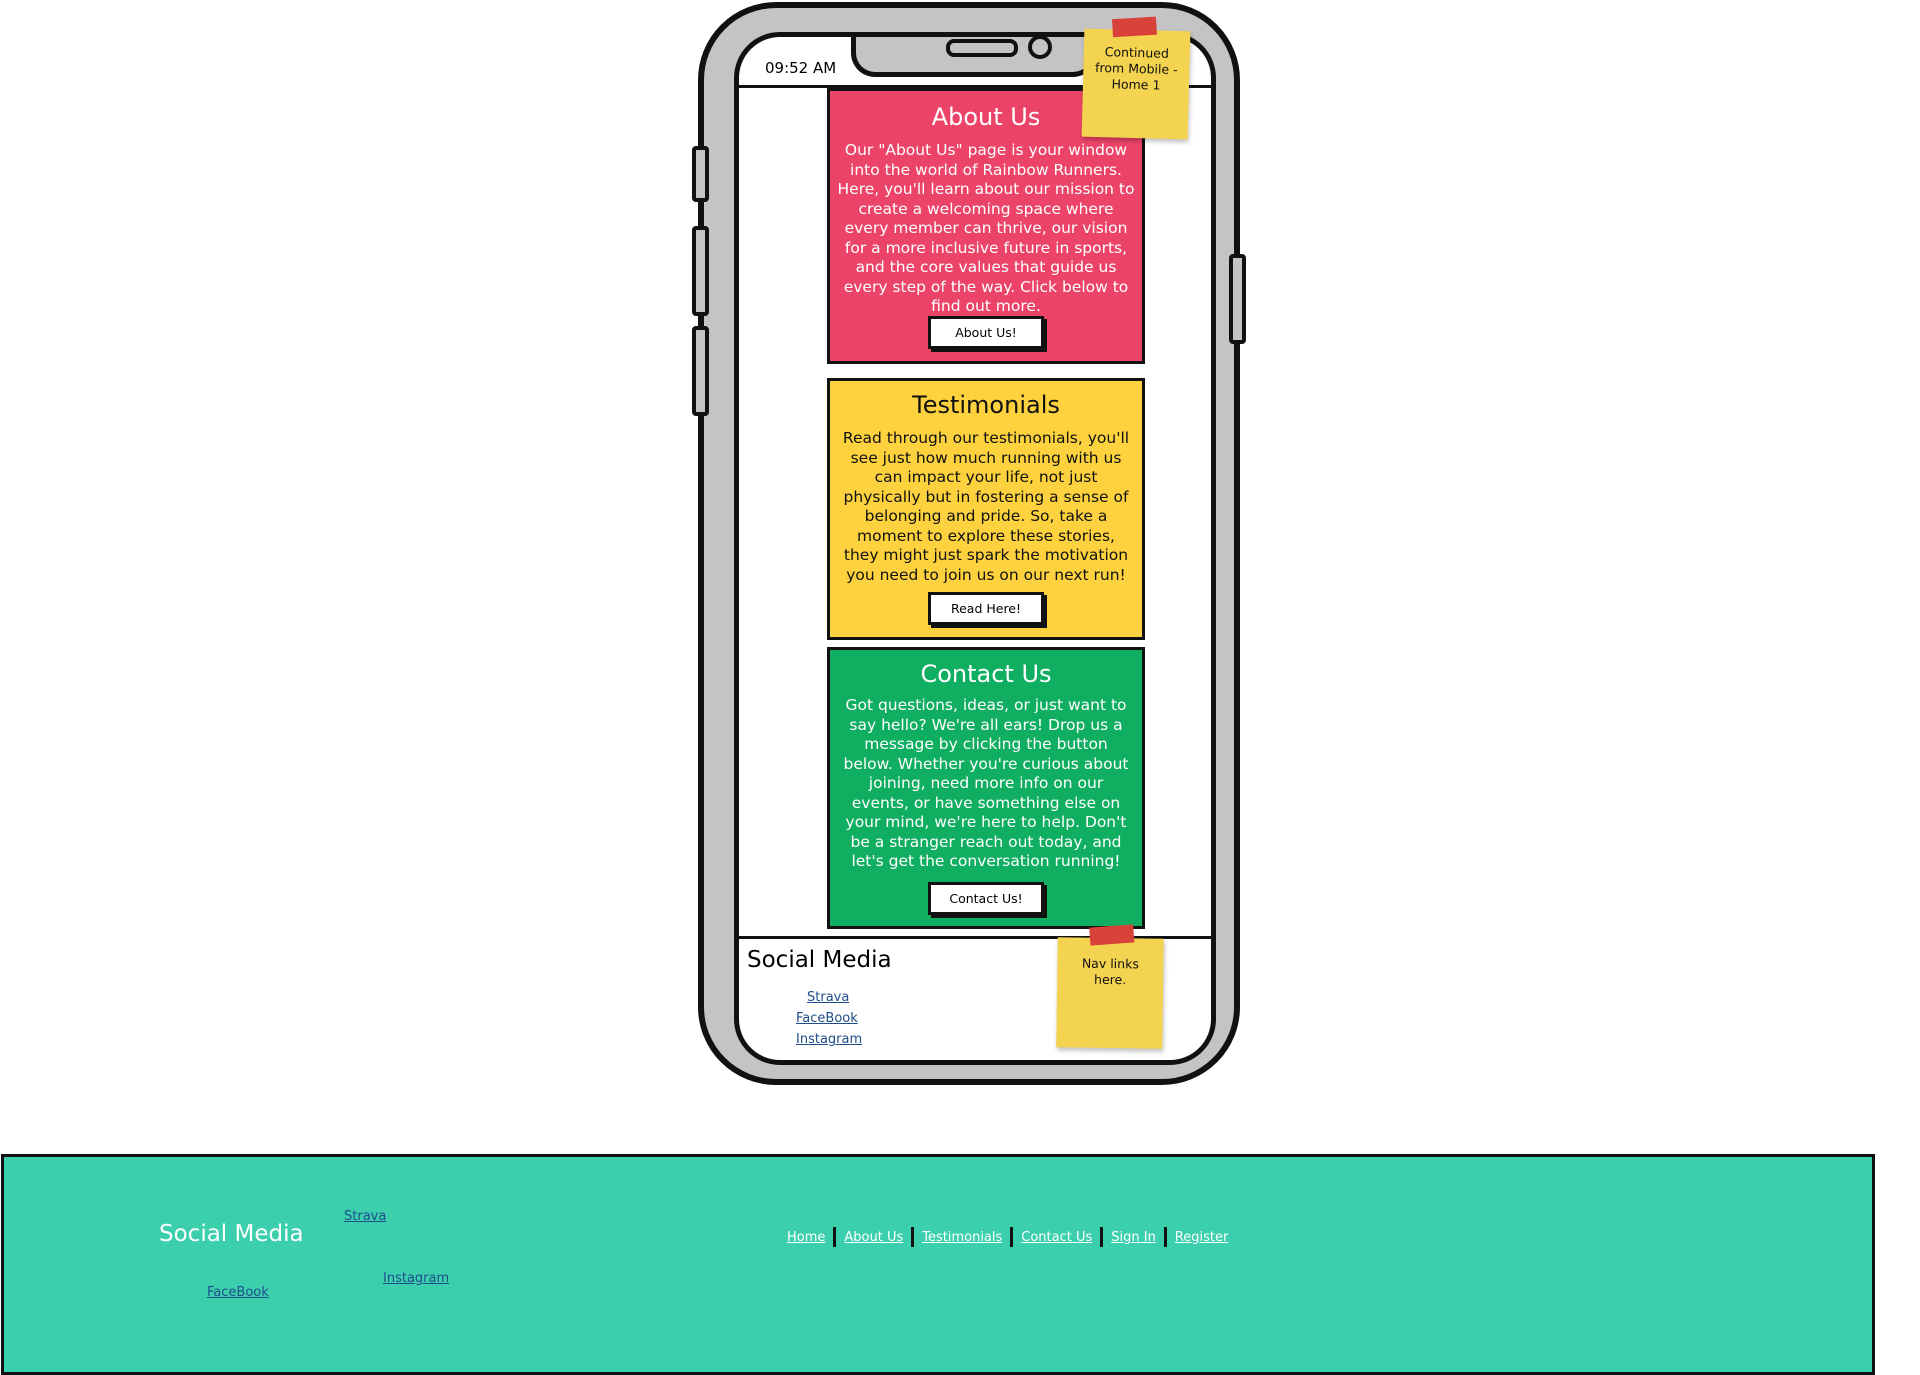 This screenshot has height=1375, width=1920. I want to click on nav-about-link: About Us, so click(873, 1237).